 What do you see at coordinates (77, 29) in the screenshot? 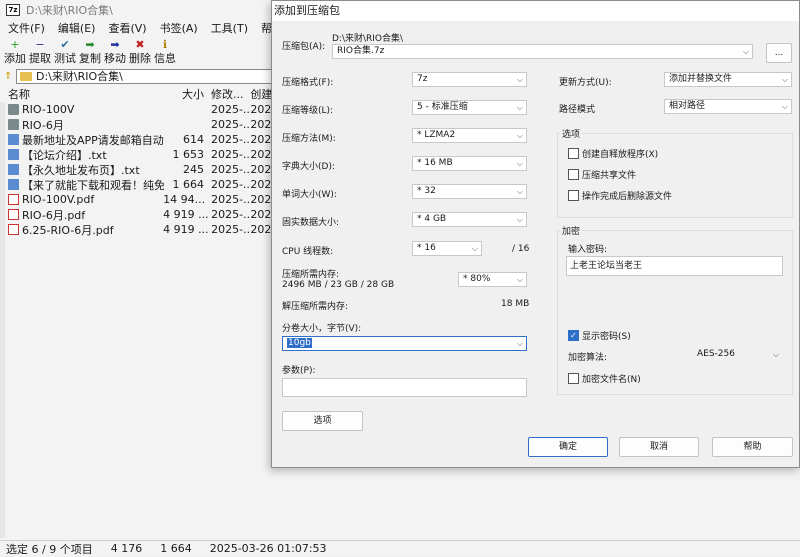
I see `menu-edit: 编辑(E)` at bounding box center [77, 29].